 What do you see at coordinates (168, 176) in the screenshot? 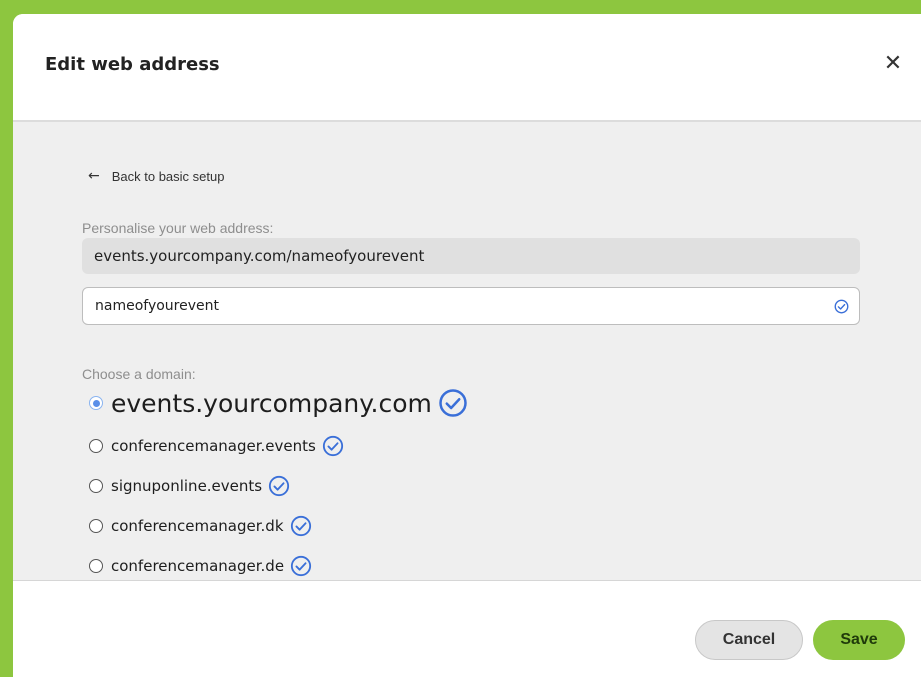
I see `back-link-label: Back to basic setup` at bounding box center [168, 176].